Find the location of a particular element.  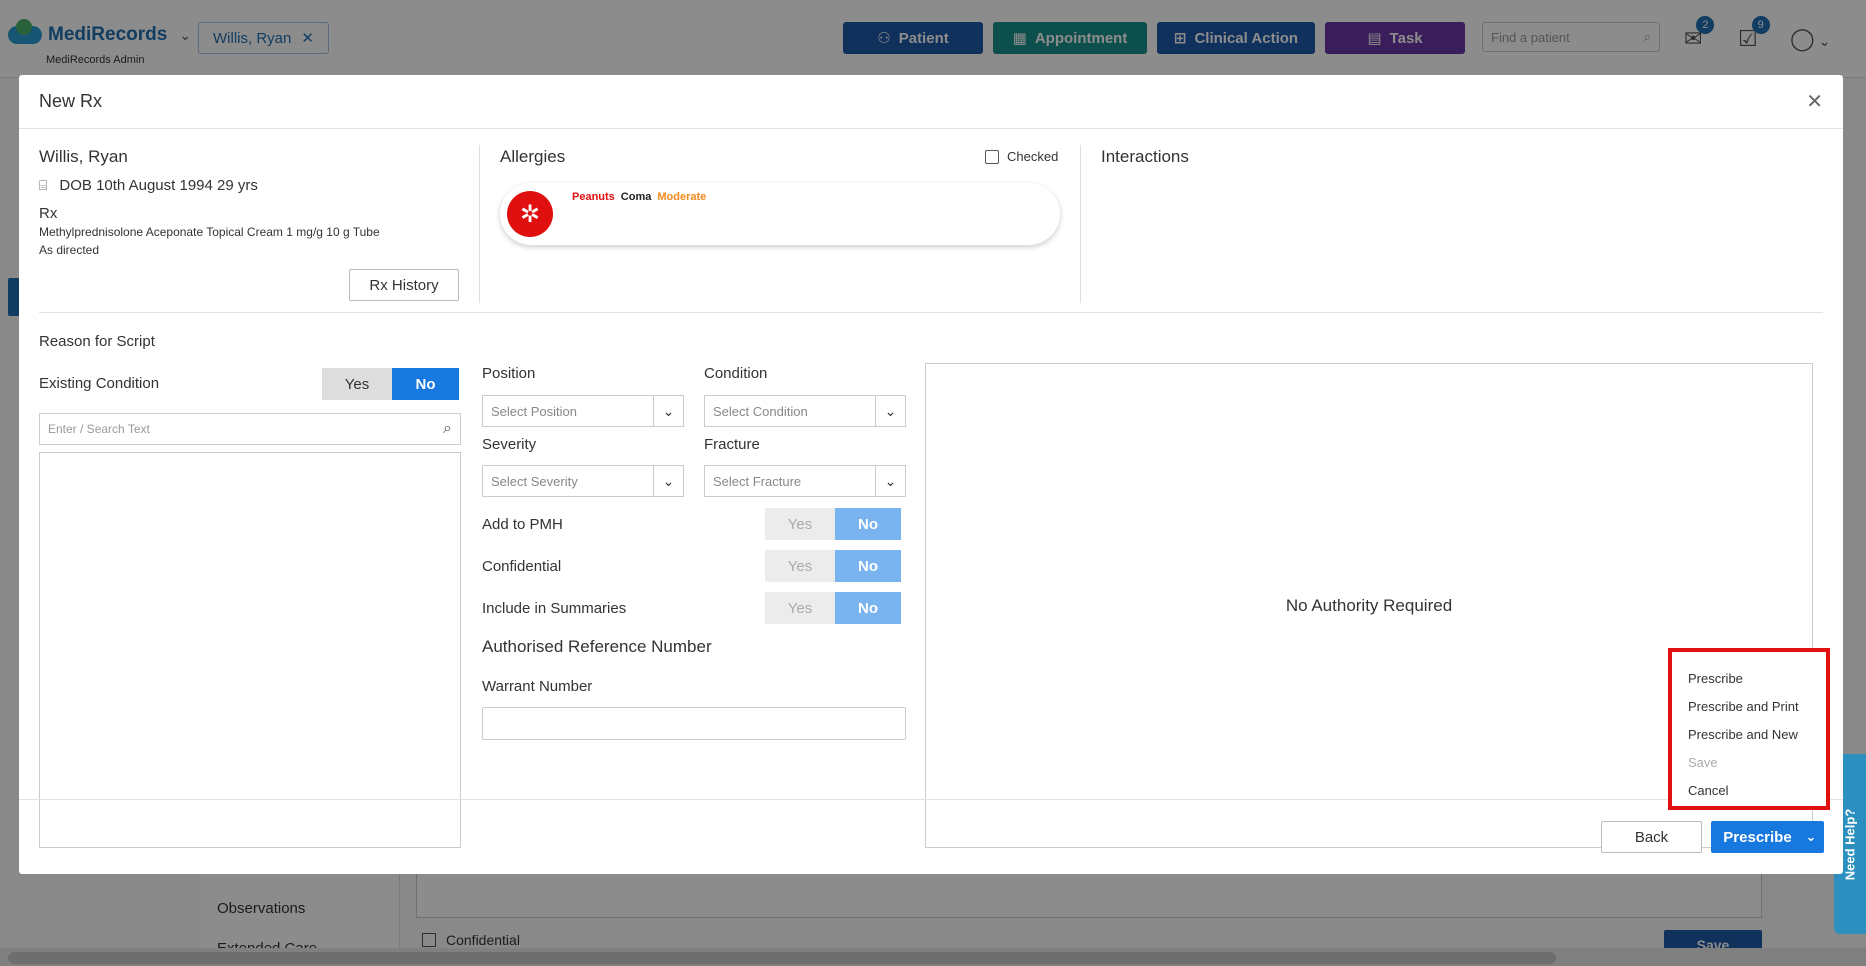

menu-item-prescribe-and-new: Prescribe and New is located at coordinates (1749, 734).